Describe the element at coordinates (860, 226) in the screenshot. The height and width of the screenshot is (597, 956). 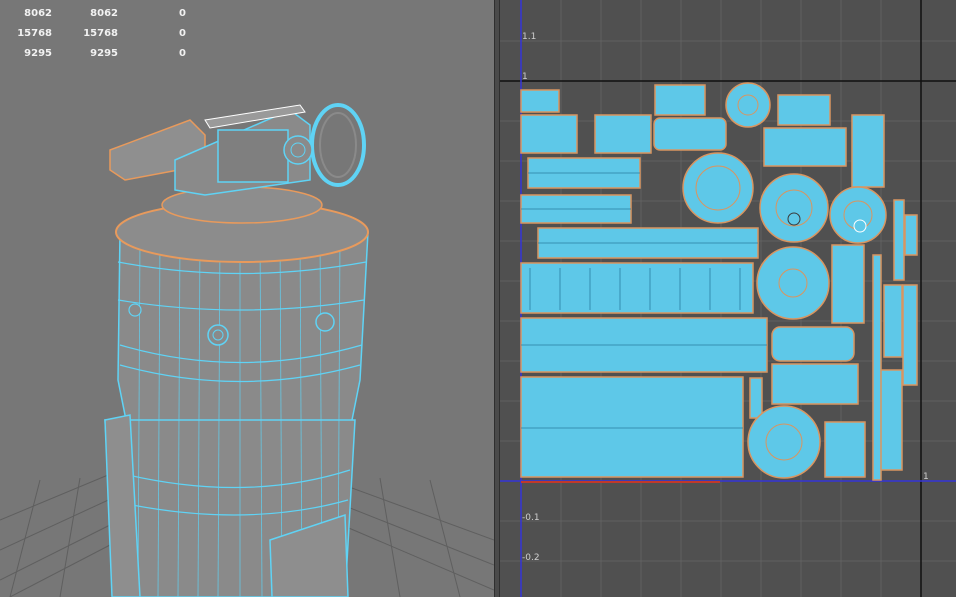
I see `uv-selected-island` at that location.